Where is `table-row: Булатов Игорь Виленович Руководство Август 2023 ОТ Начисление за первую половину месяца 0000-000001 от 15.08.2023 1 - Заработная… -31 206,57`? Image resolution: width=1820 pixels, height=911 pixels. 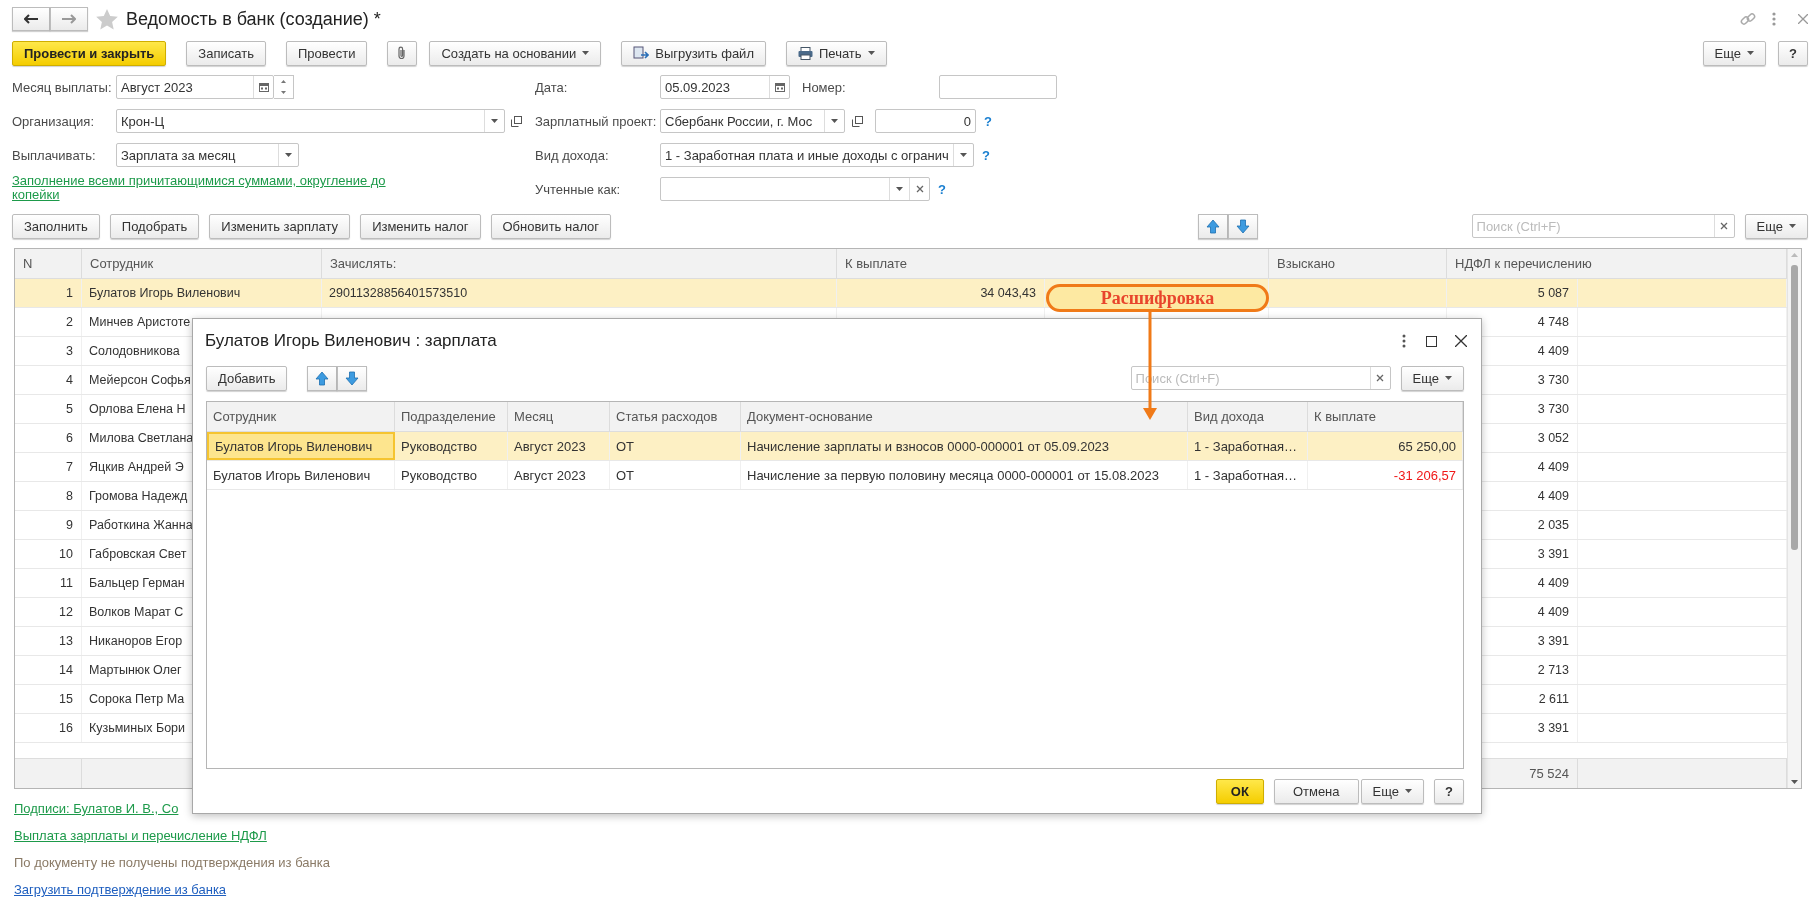
table-row: Булатов Игорь Виленович Руководство Август 2023 ОТ Начисление за первую половину месяца 0000-000001 от 15.08.2023 1 - Заработная… -31 206,57 is located at coordinates (835, 475).